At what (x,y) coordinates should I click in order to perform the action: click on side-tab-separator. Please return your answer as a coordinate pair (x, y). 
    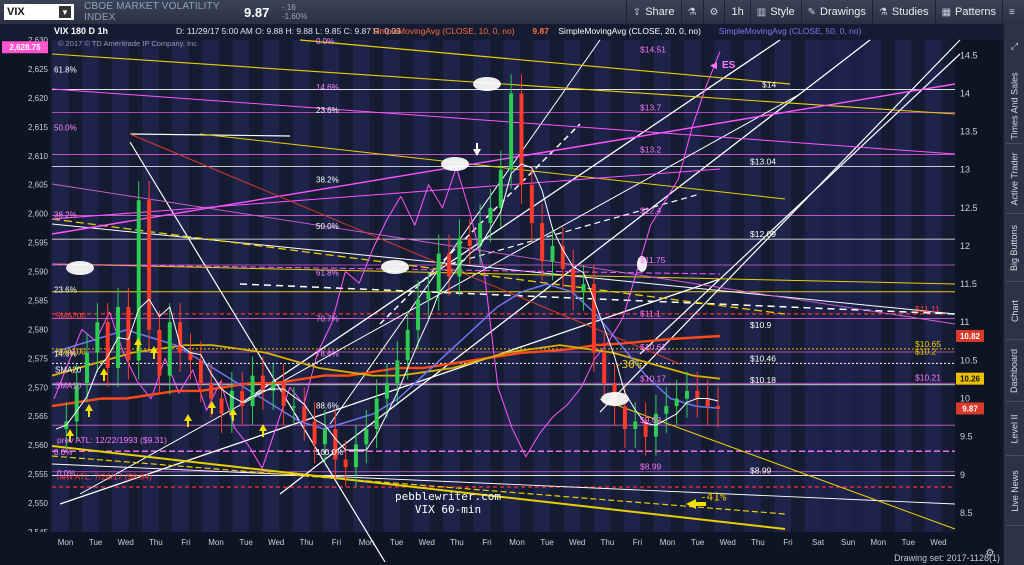
    Looking at the image, I should click on (1014, 525).